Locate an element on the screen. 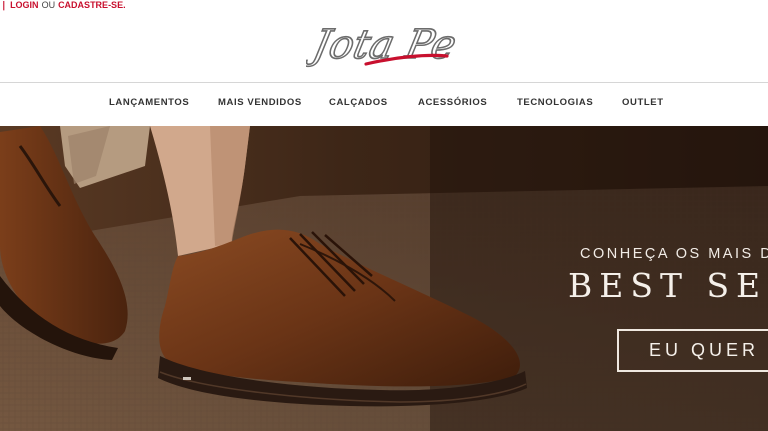  user-icon: ❘ is located at coordinates (4, 5).